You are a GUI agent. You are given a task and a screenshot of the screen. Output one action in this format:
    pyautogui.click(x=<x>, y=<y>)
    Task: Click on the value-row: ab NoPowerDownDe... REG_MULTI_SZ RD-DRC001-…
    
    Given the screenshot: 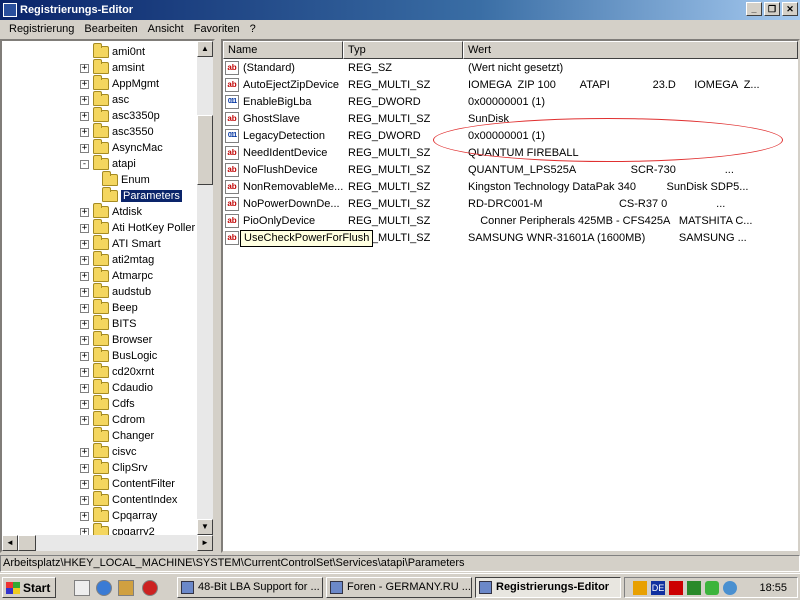 What is the action you would take?
    pyautogui.click(x=510, y=204)
    